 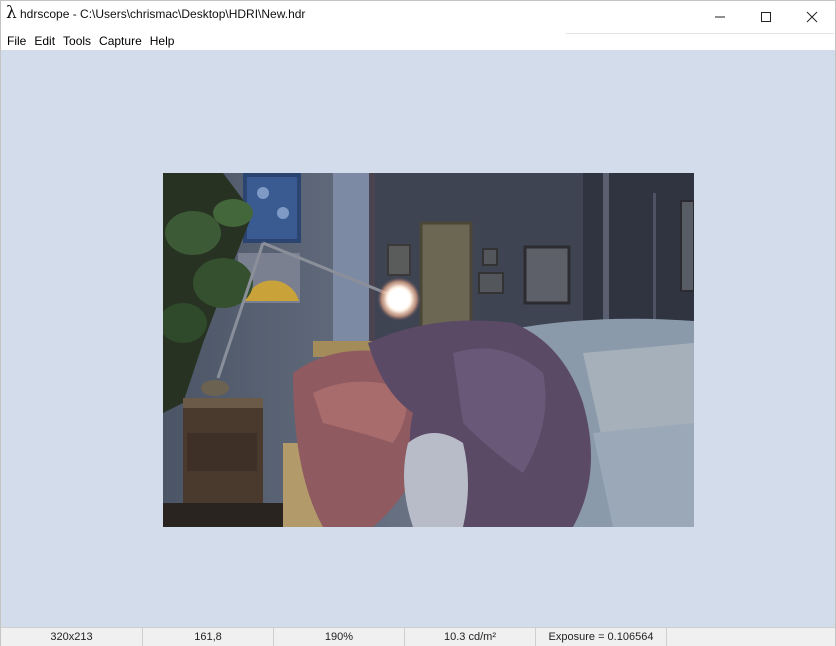 I want to click on maximize-button, so click(x=766, y=17).